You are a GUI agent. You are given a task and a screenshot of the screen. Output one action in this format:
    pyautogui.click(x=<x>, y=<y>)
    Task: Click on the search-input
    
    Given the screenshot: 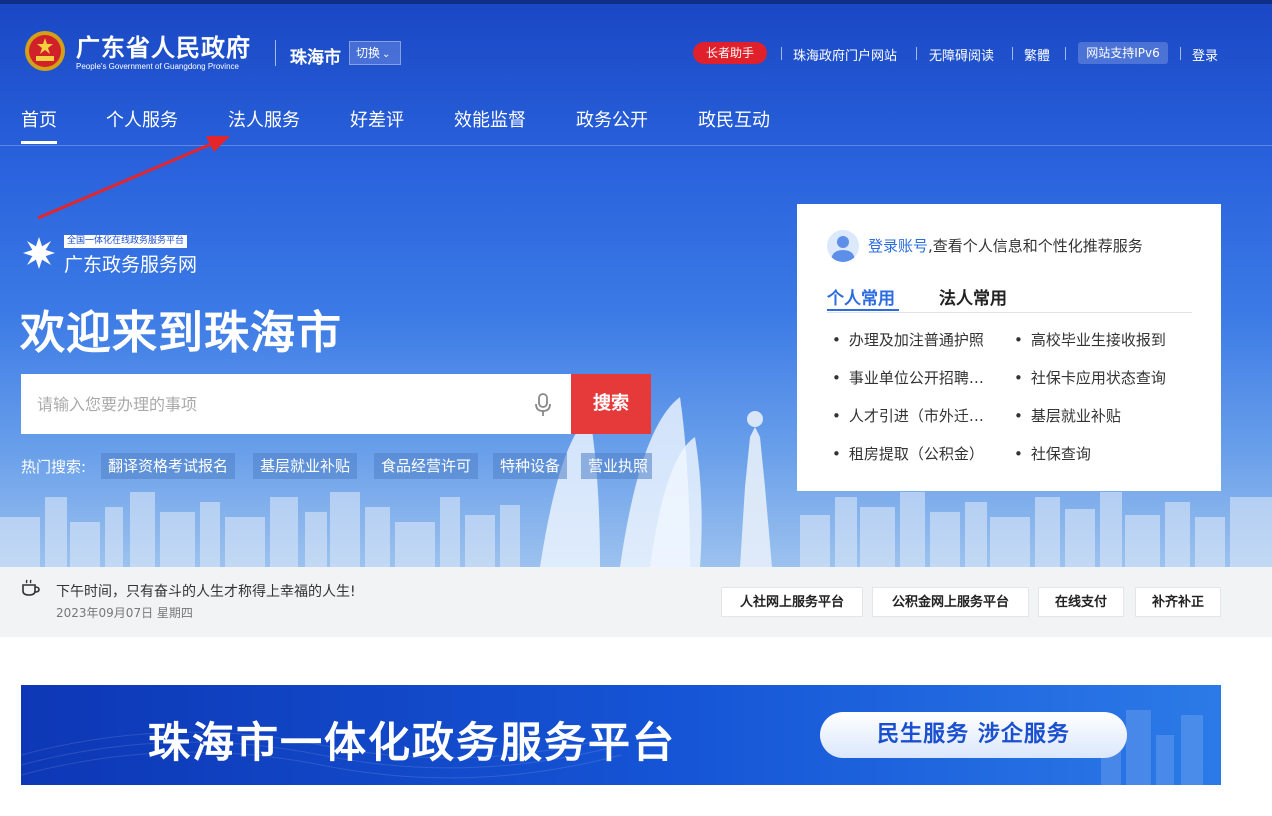 What is the action you would take?
    pyautogui.click(x=271, y=404)
    